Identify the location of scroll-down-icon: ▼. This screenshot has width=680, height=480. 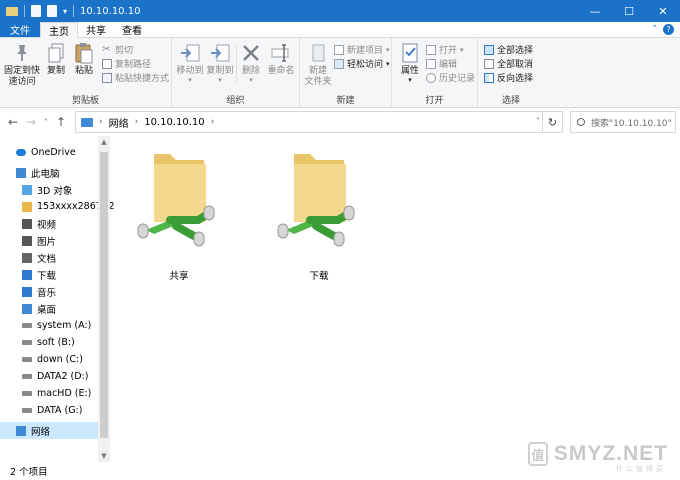
(104, 456).